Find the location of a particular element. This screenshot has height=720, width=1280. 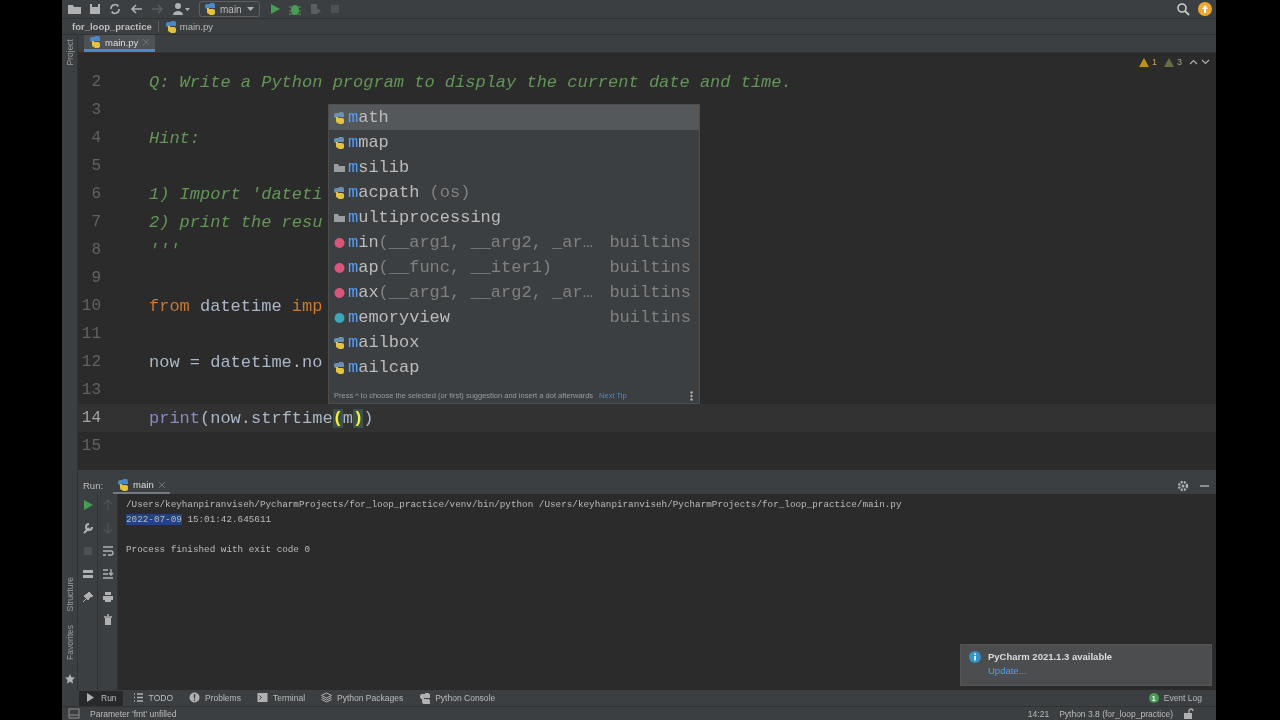

code-line: print(now.strftime(m)) is located at coordinates (261, 418).